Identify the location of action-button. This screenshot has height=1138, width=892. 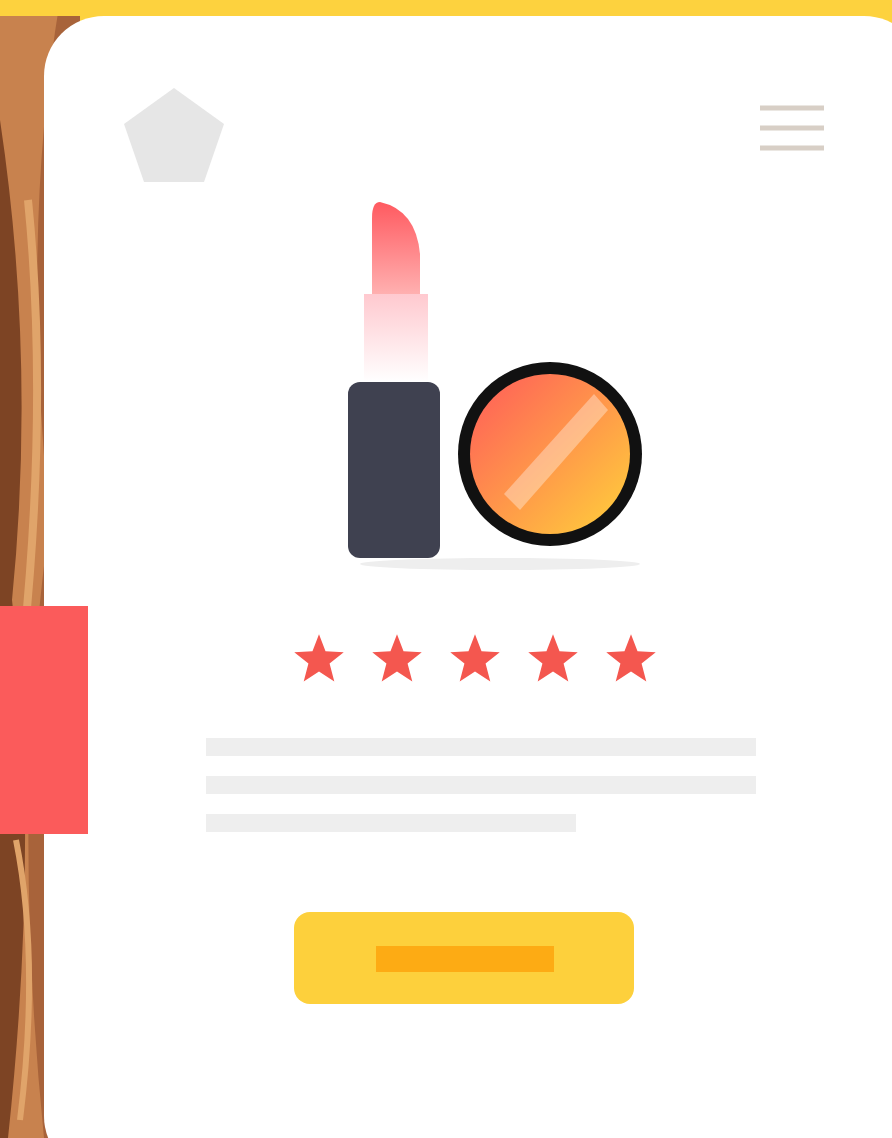
(464, 958).